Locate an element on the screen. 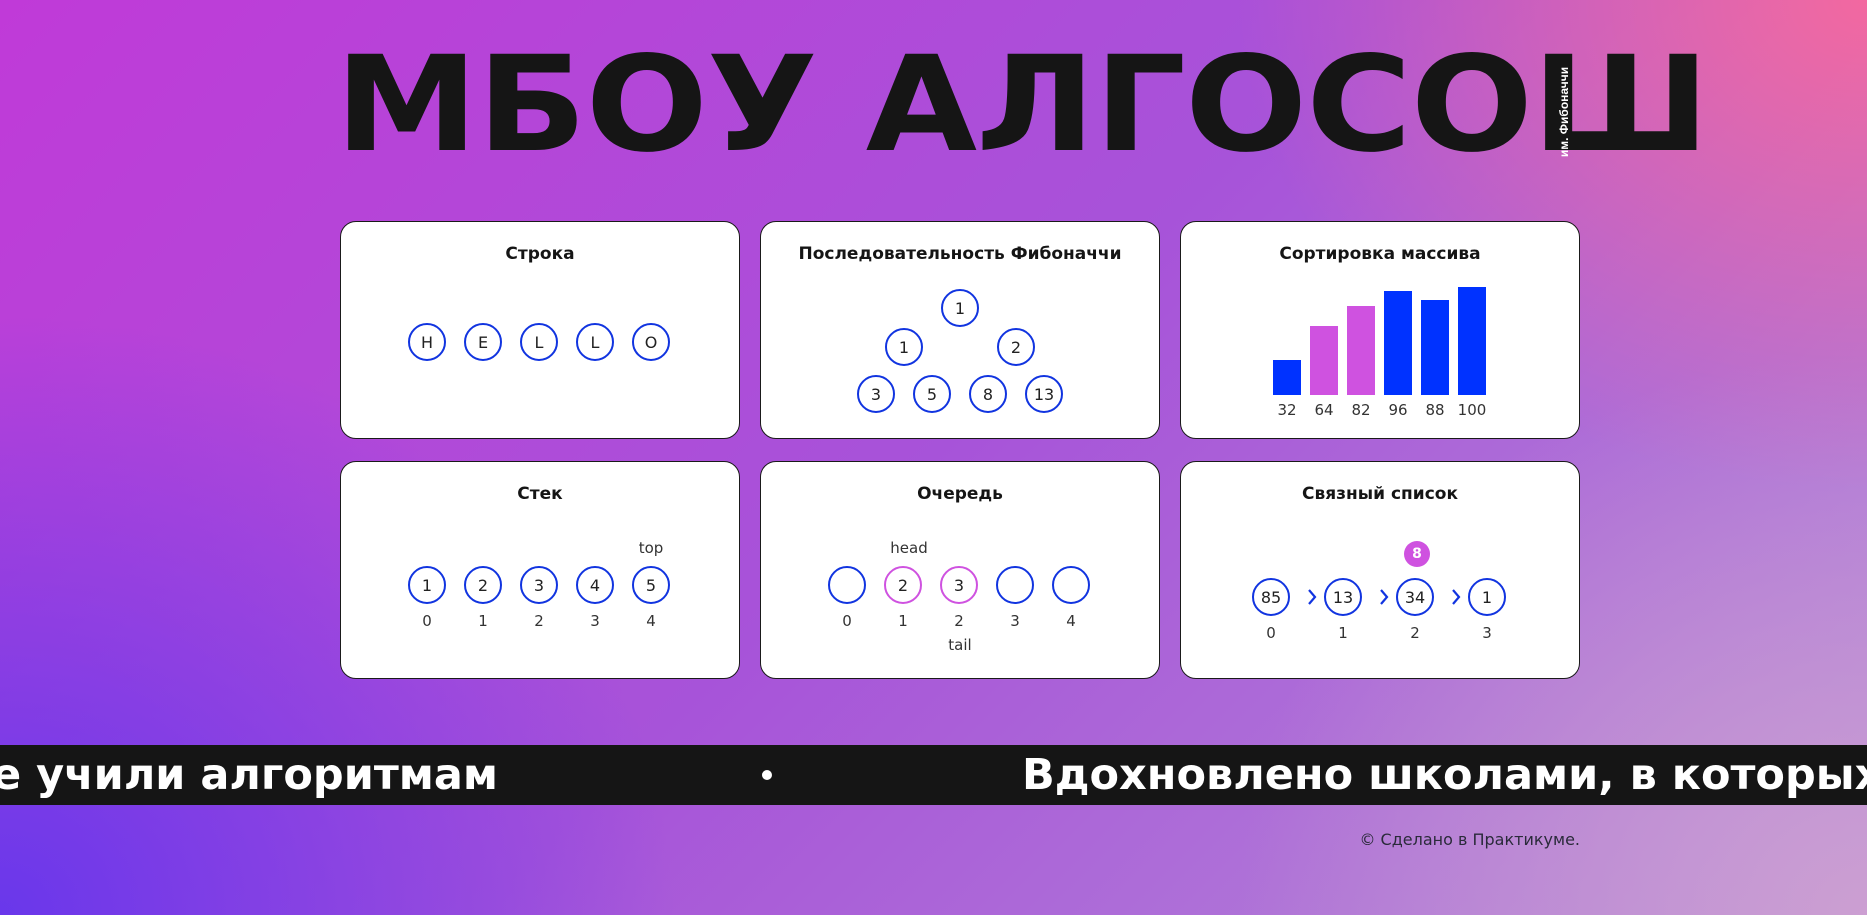  insert-badge: 8 is located at coordinates (1417, 554).